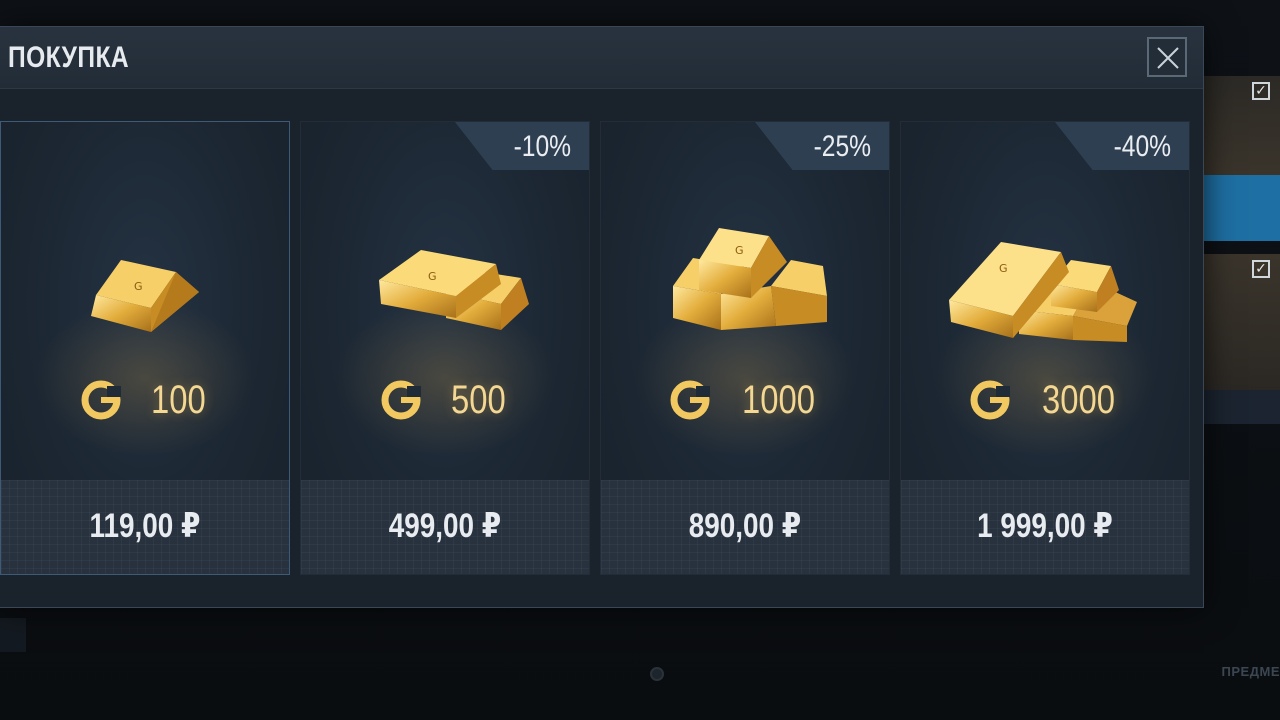 The image size is (1280, 720). I want to click on price-label: 1 999,00 ₽, so click(1045, 526).